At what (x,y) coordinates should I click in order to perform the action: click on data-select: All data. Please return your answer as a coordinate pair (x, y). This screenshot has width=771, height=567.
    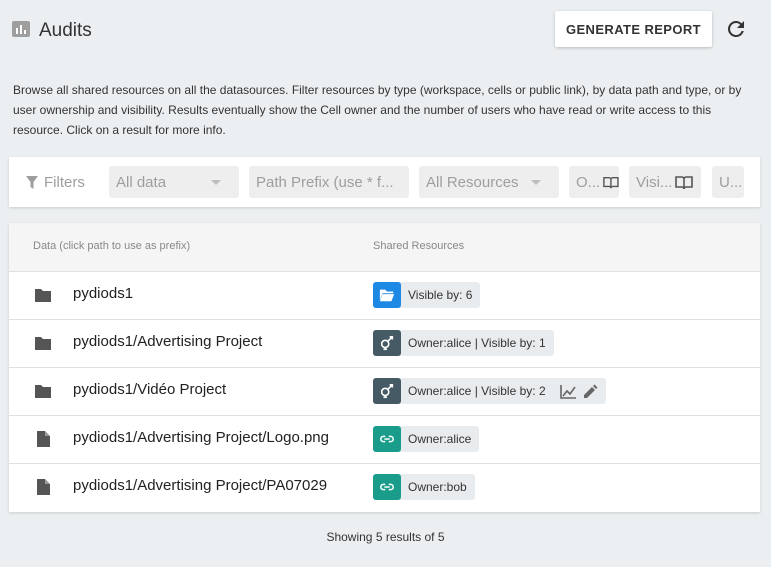
    Looking at the image, I should click on (174, 182).